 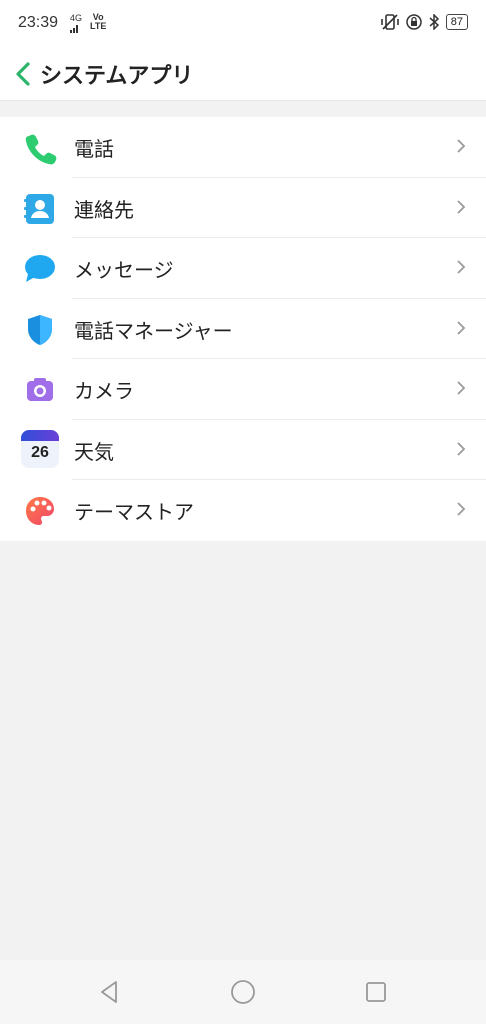 What do you see at coordinates (38, 22) in the screenshot?
I see `status-time: 23:39` at bounding box center [38, 22].